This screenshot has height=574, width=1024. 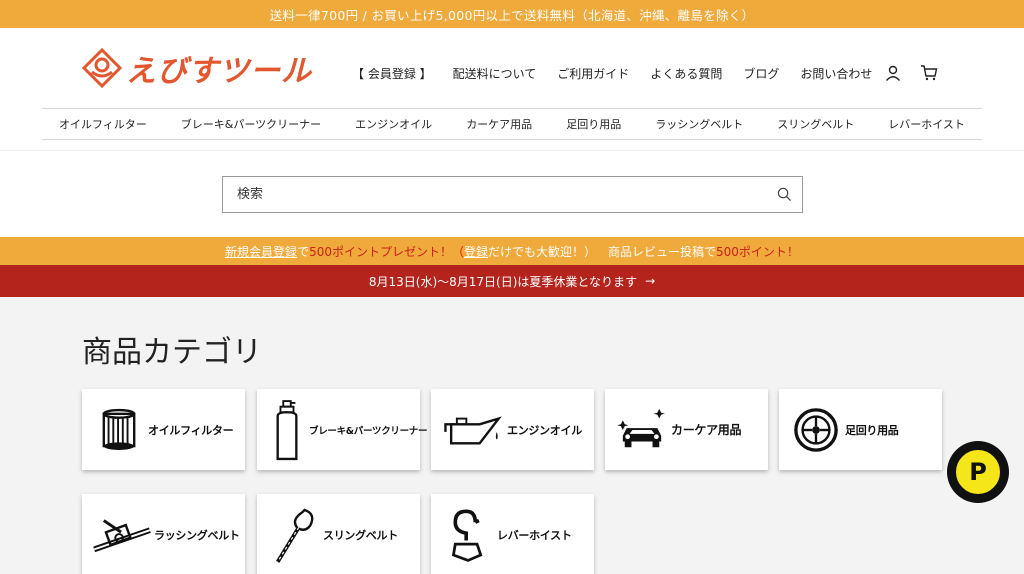 I want to click on catnav-sling-belt: スリングベルト, so click(x=815, y=124).